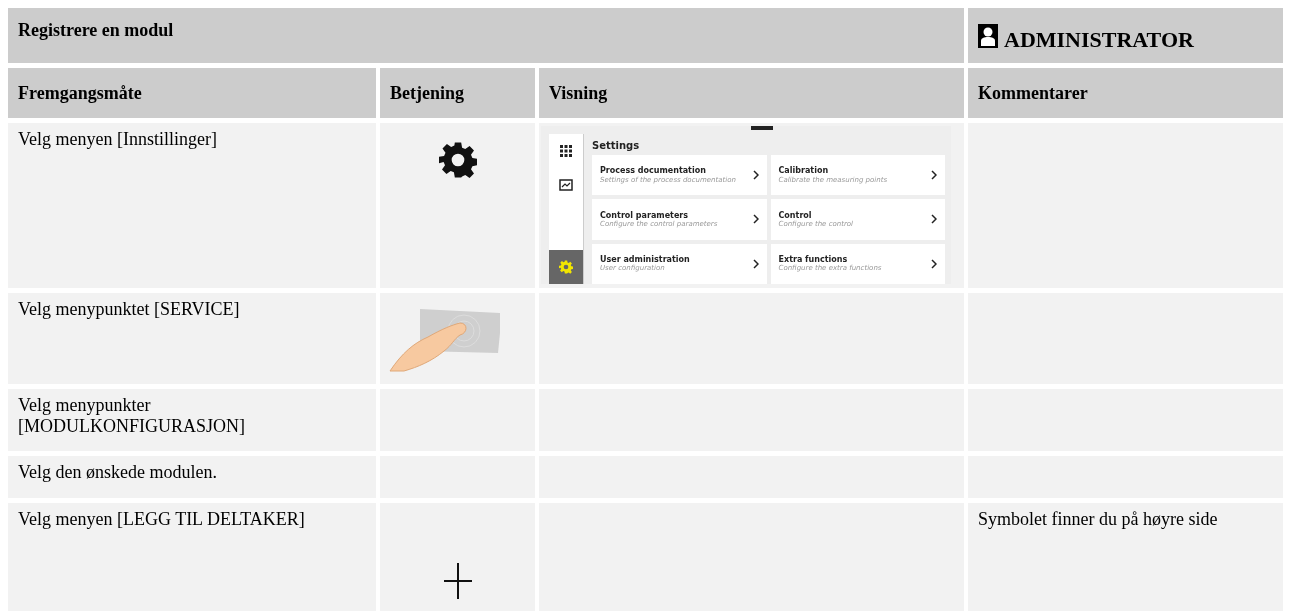  I want to click on column-header: Kommentarer, so click(1125, 93).